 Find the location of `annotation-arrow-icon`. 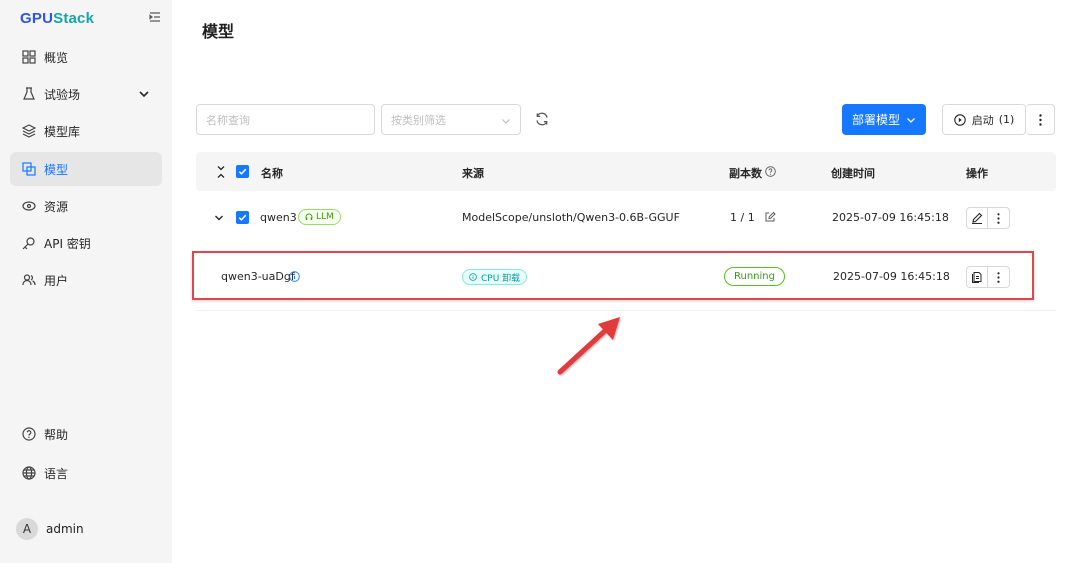

annotation-arrow-icon is located at coordinates (588, 346).